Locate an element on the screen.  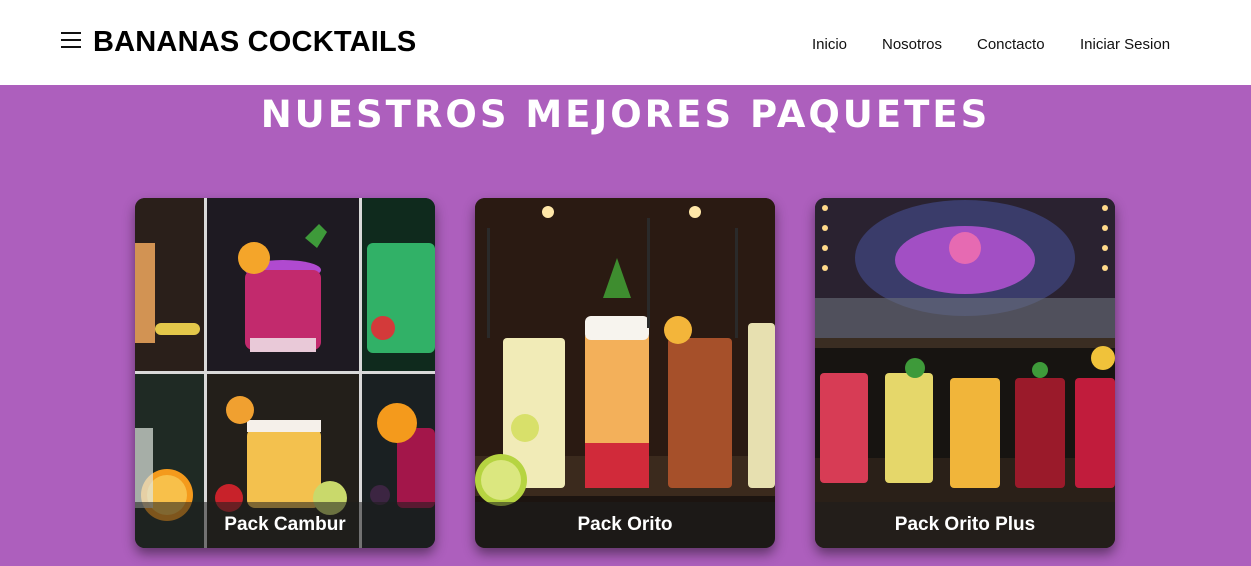
pack-orito-plus-image is located at coordinates (965, 373).